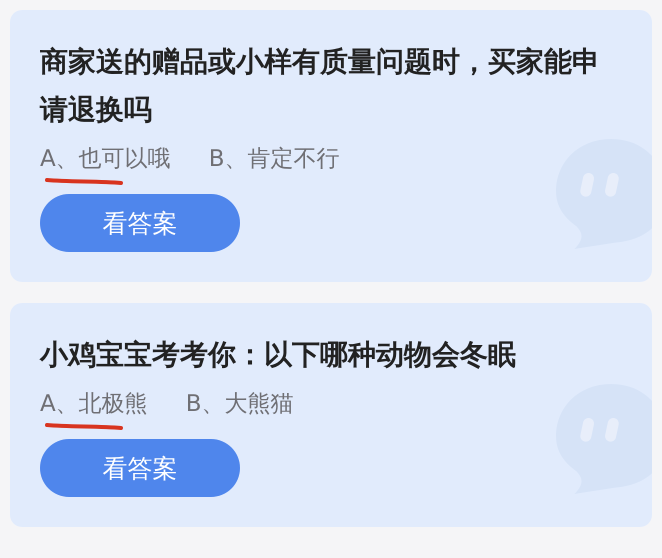  I want to click on answer-option: A、北极熊, so click(94, 404).